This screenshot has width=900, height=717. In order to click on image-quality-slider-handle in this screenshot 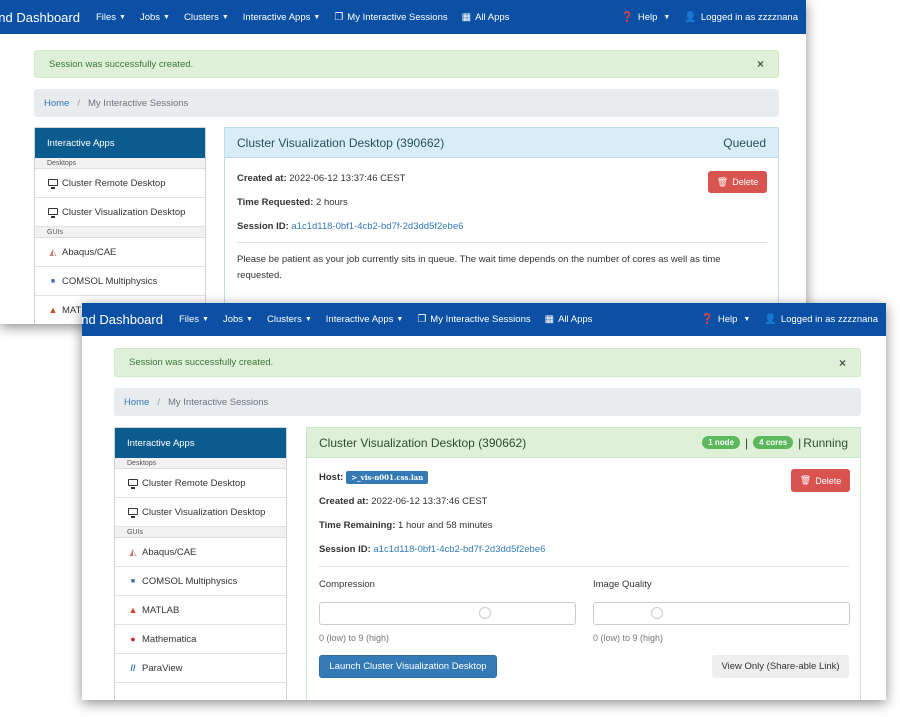, I will do `click(657, 613)`.